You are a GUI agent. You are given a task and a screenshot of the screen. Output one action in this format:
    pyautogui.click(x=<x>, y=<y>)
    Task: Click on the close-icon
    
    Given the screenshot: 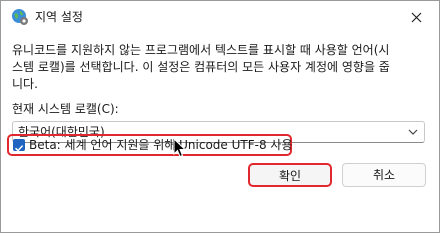 What is the action you would take?
    pyautogui.click(x=416, y=17)
    